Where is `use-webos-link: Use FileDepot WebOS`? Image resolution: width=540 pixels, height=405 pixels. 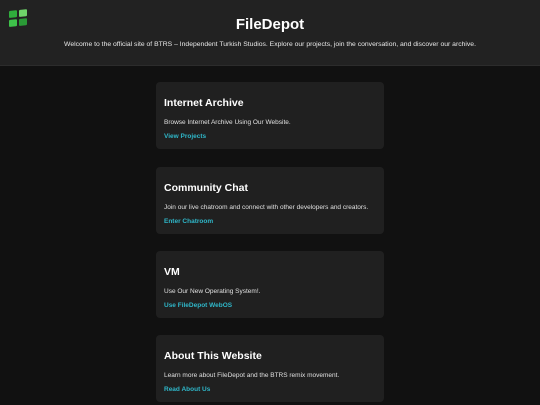 use-webos-link: Use FileDepot WebOS is located at coordinates (198, 305).